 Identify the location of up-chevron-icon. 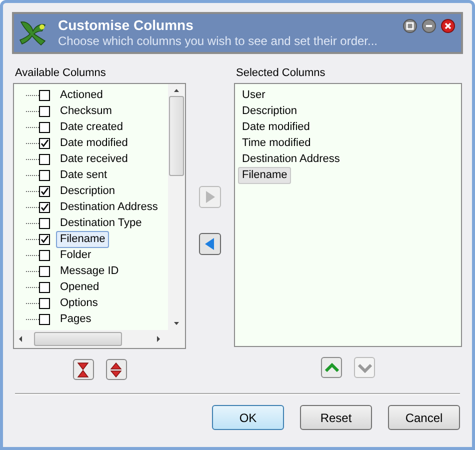
(331, 367).